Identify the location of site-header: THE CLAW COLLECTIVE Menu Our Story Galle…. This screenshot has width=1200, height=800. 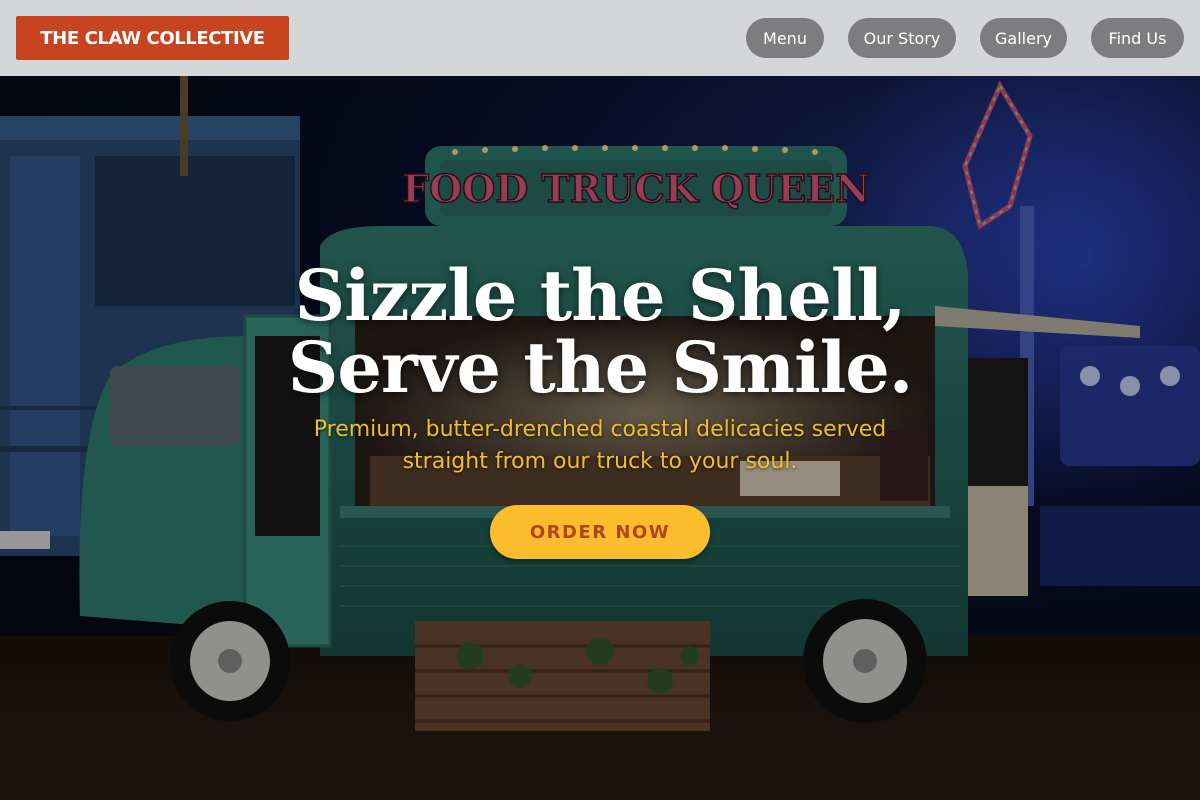
(600, 38).